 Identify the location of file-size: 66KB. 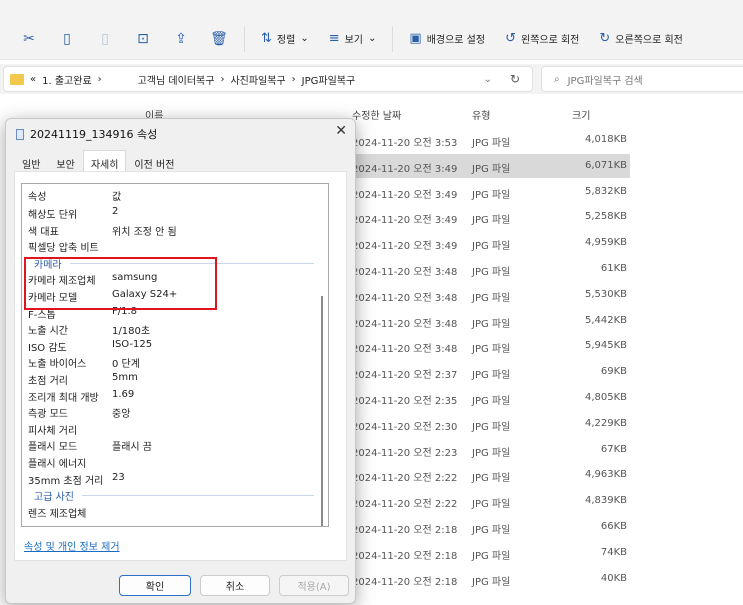
(613, 526).